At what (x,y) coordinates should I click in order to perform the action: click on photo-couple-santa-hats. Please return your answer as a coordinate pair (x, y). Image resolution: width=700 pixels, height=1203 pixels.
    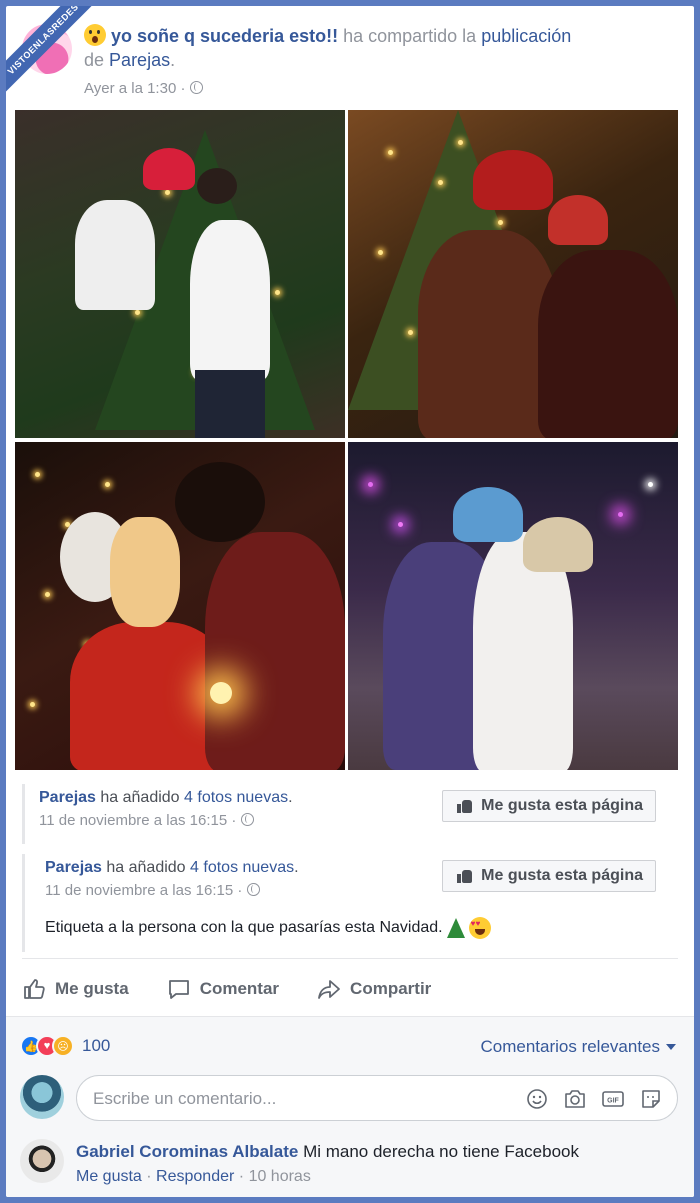
    Looking at the image, I should click on (513, 274).